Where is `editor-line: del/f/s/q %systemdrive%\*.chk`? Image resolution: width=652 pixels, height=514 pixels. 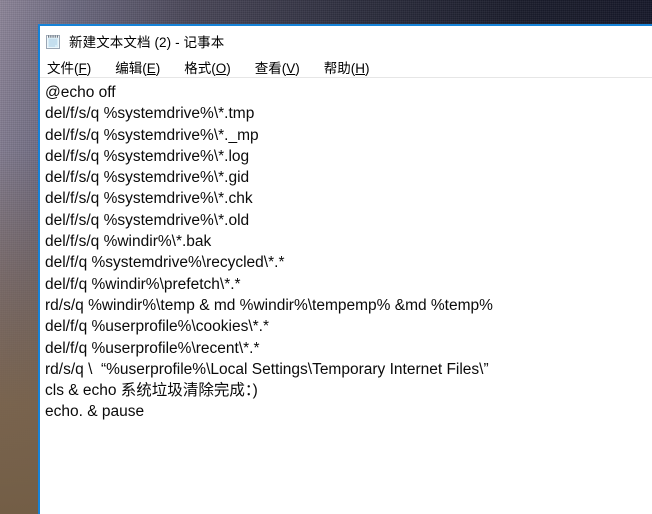
editor-line: del/f/s/q %systemdrive%\*.chk is located at coordinates (149, 199).